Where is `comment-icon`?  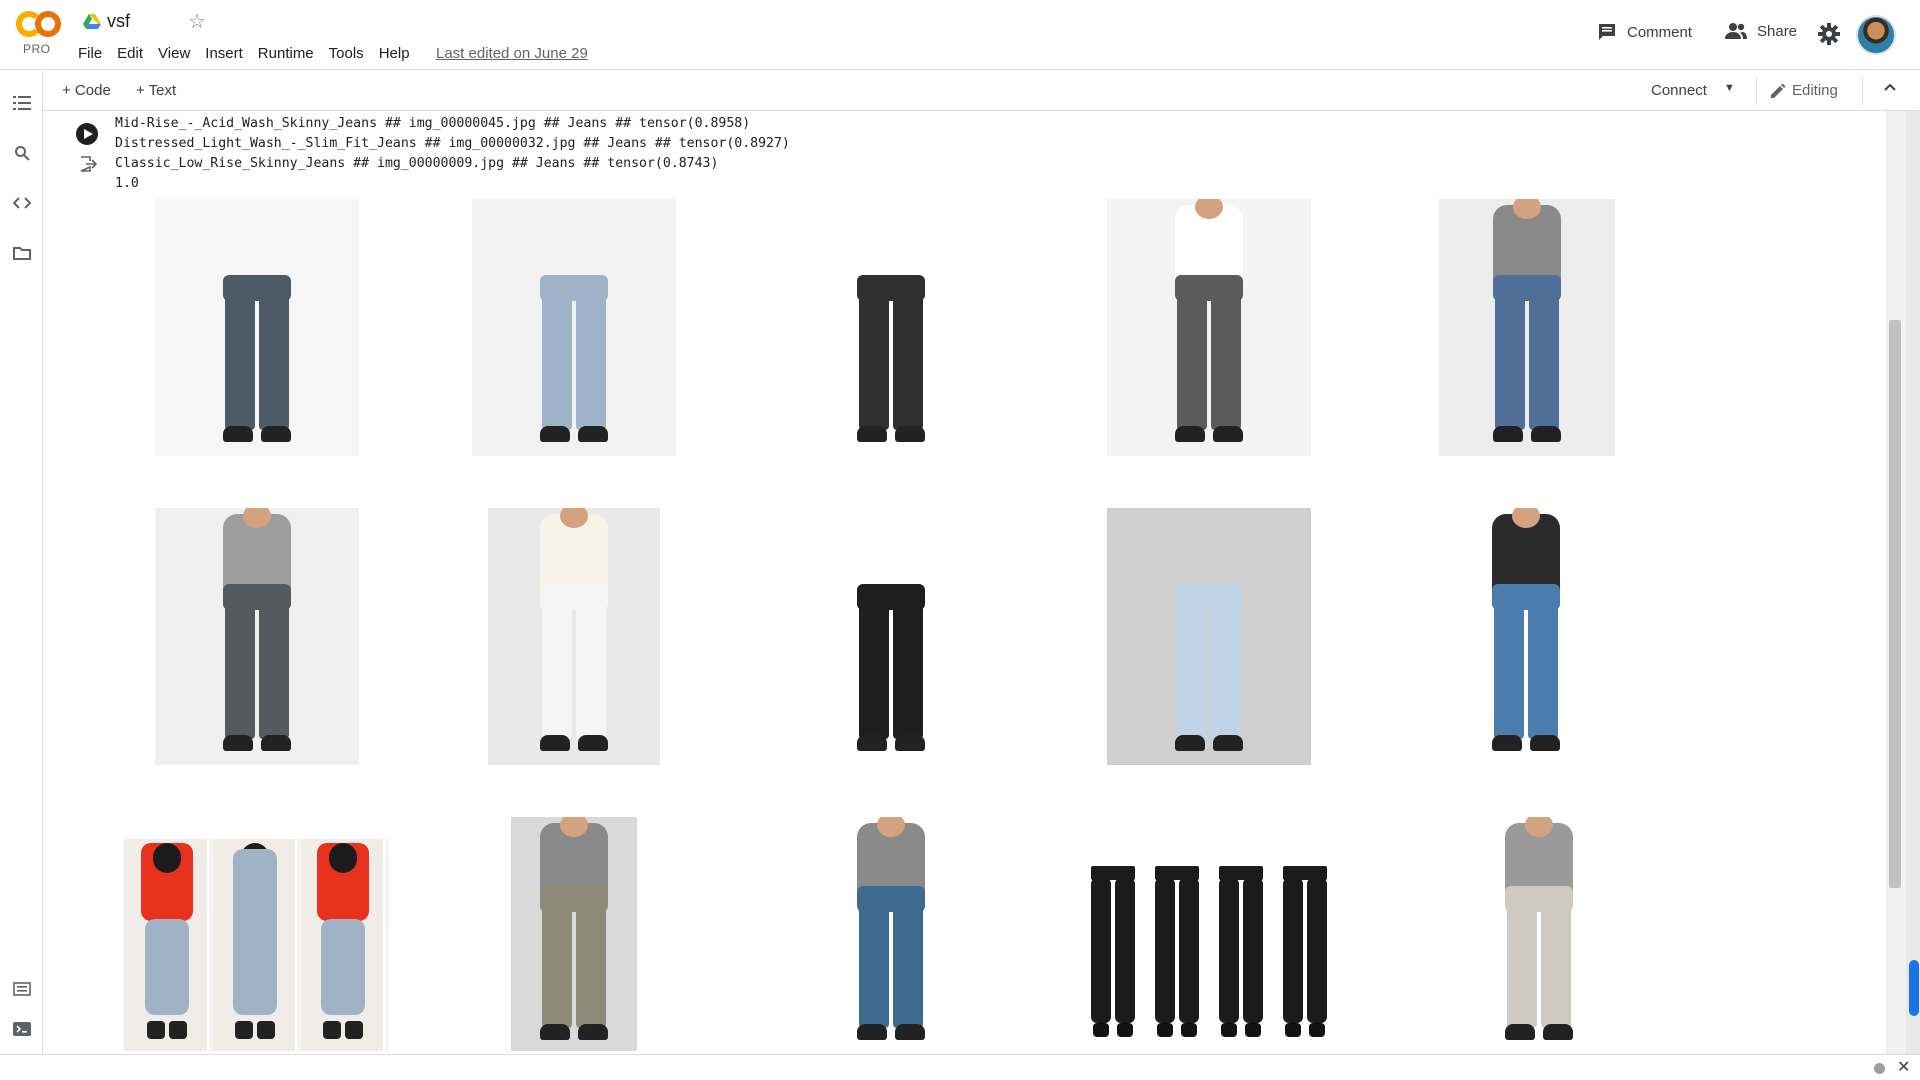 comment-icon is located at coordinates (1607, 32).